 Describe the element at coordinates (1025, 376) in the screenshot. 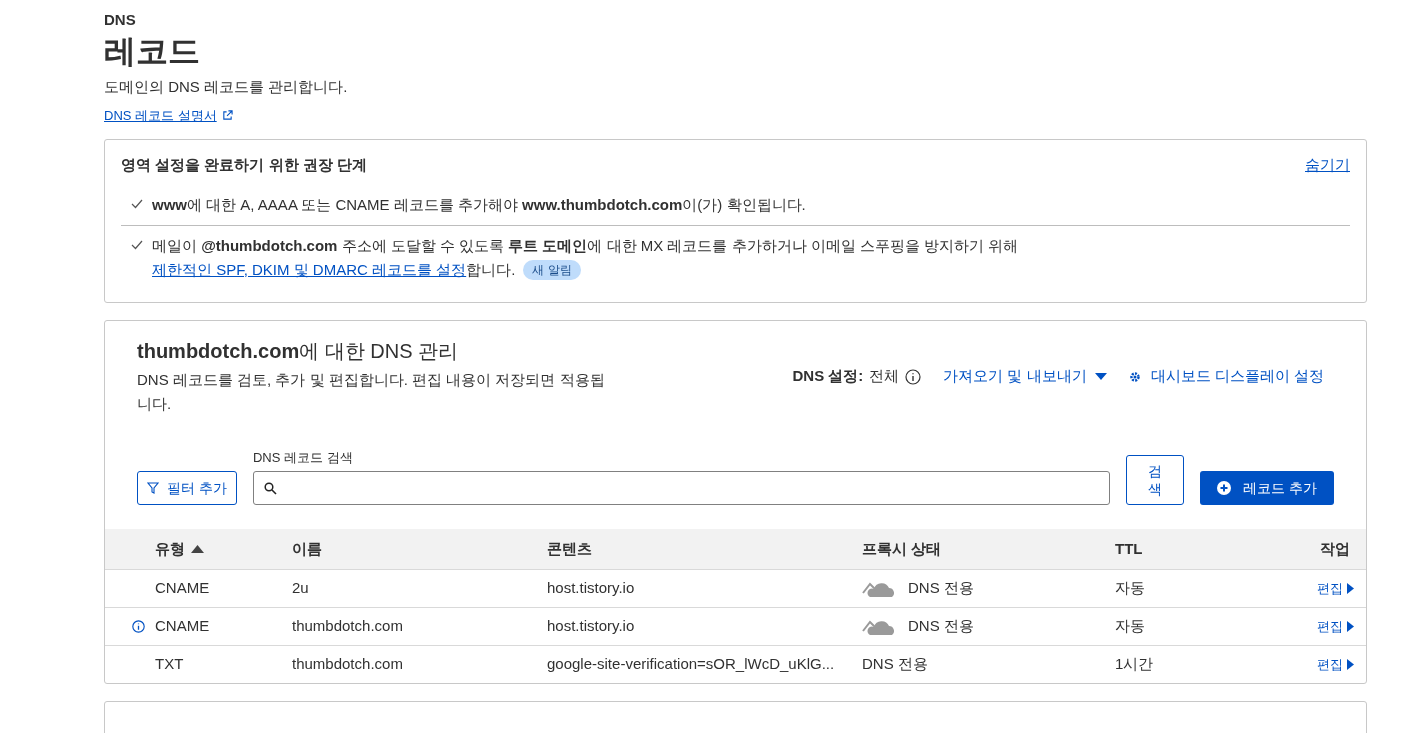

I see `import-export-button: 가져오기 및 내보내기` at that location.